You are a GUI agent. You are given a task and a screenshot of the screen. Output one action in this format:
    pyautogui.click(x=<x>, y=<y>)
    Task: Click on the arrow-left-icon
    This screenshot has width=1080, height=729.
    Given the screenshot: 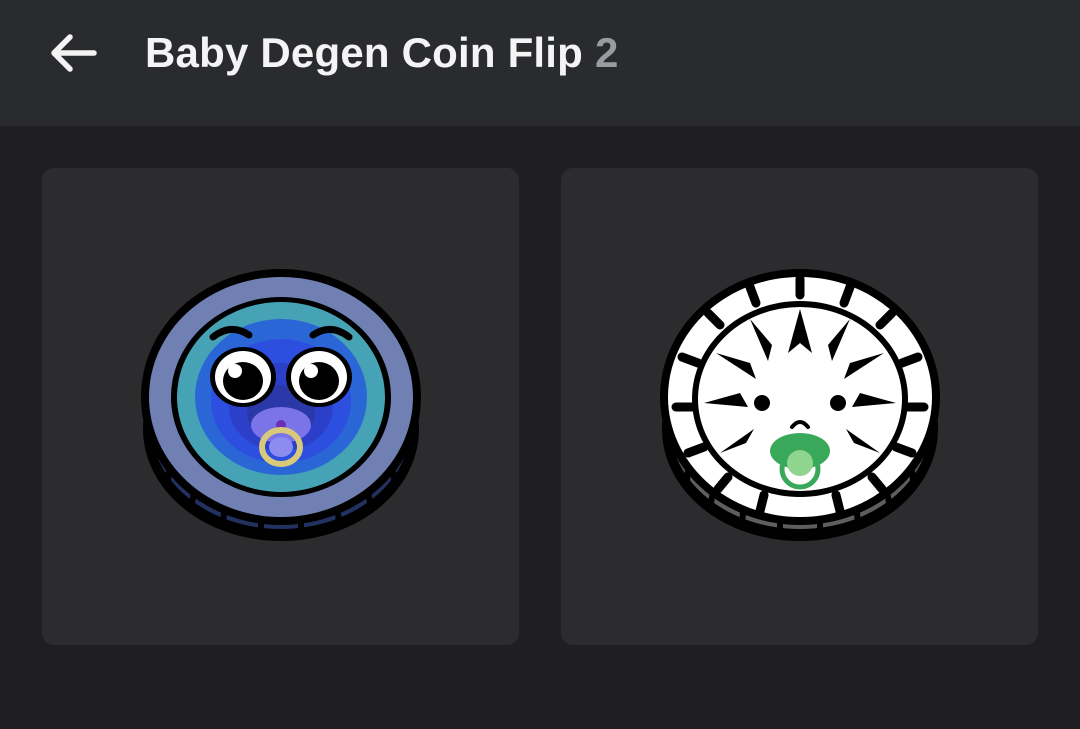 What is the action you would take?
    pyautogui.click(x=74, y=53)
    